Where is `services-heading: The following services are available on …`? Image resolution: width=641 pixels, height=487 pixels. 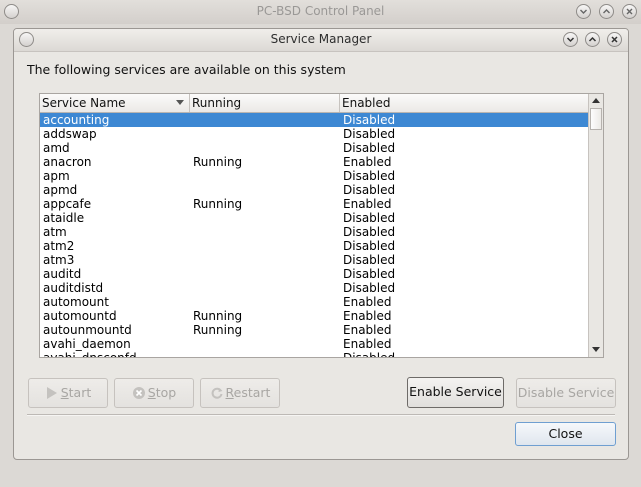 services-heading: The following services are available on … is located at coordinates (186, 69).